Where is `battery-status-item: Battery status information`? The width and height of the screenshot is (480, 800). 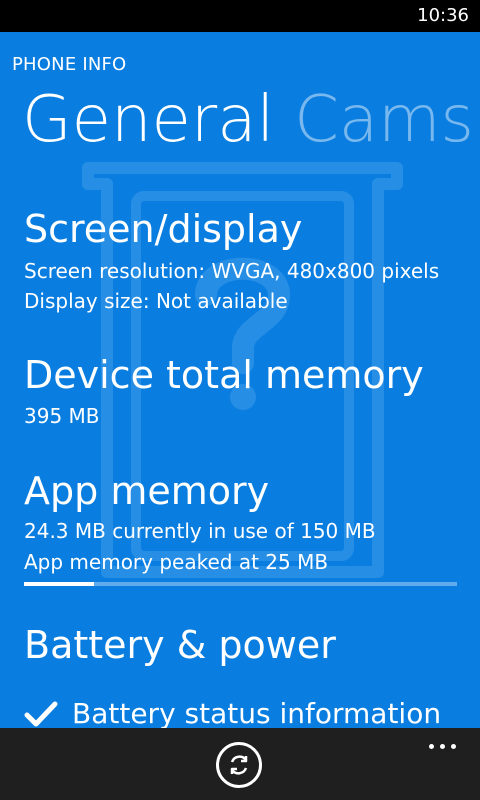
battery-status-item: Battery status information is located at coordinates (232, 713).